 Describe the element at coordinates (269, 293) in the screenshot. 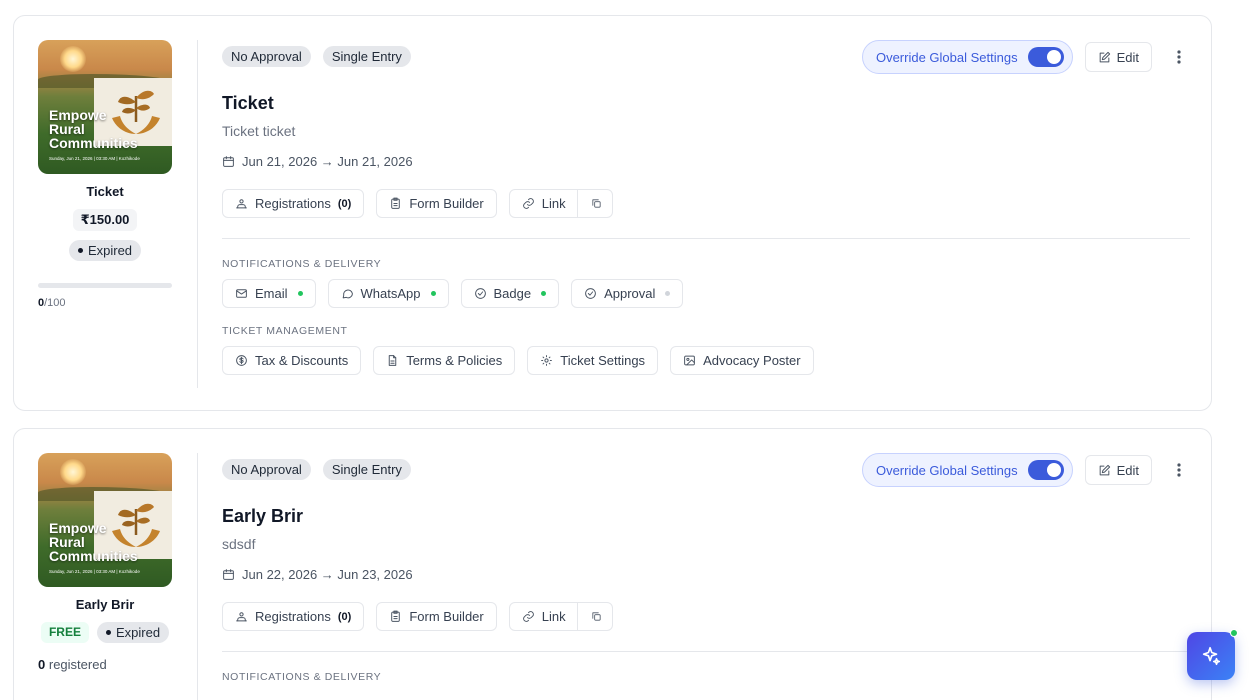

I see `email-notification-button: Email` at that location.